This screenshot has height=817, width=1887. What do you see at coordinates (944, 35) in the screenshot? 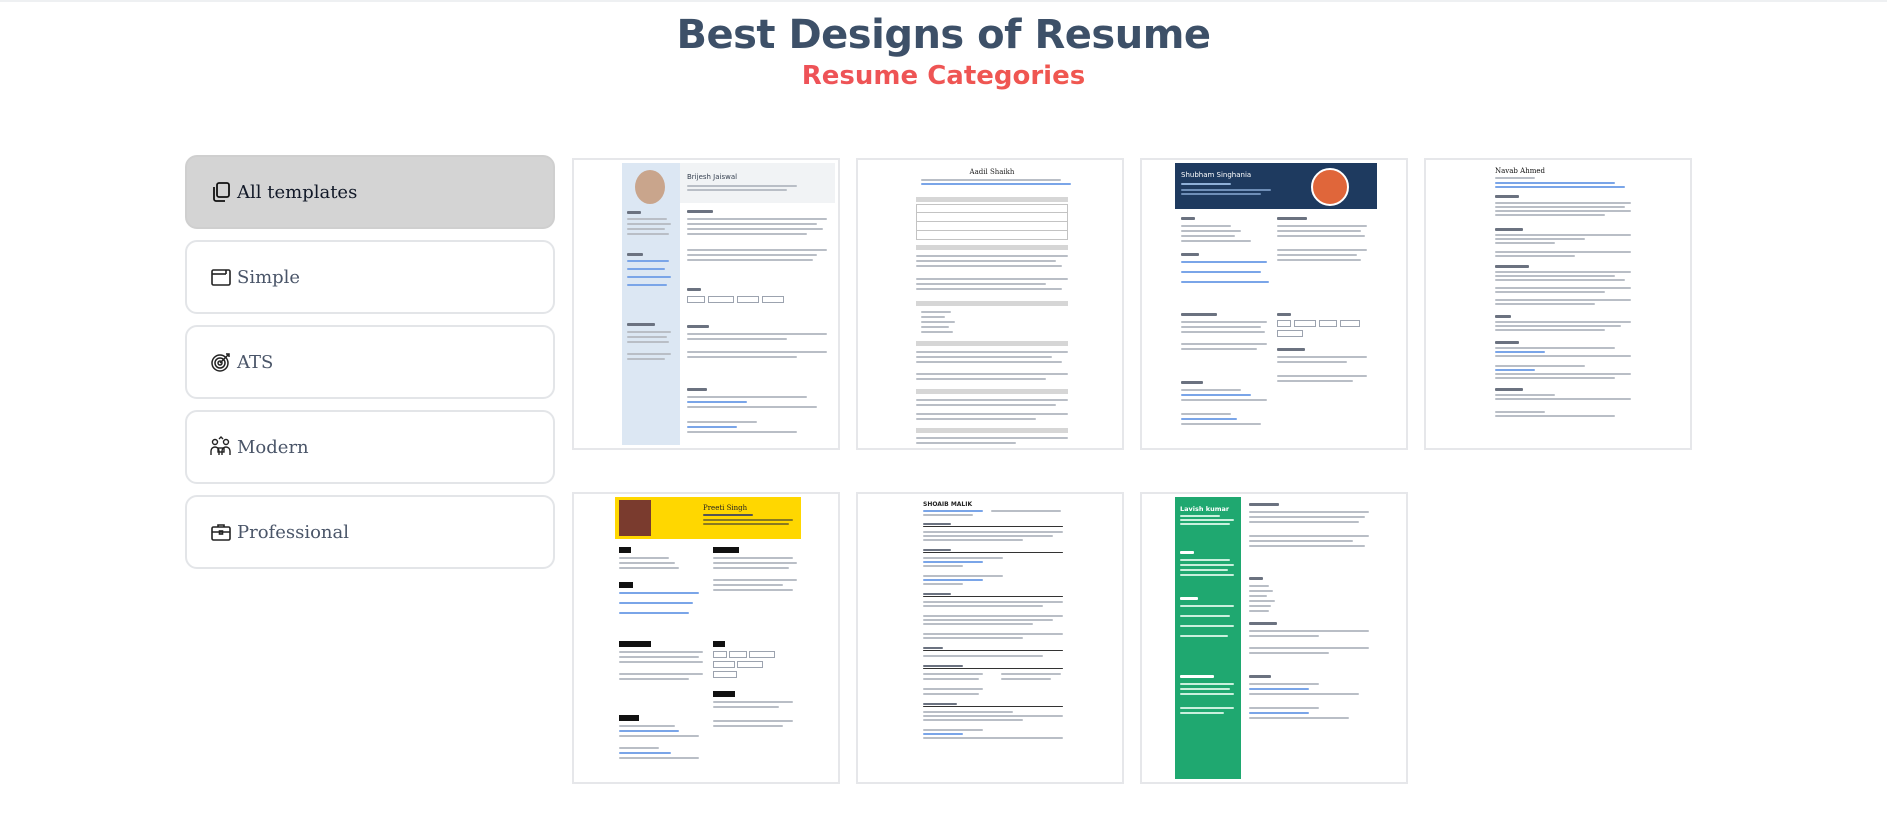
I see `page-title: Best Designs of Resume` at bounding box center [944, 35].